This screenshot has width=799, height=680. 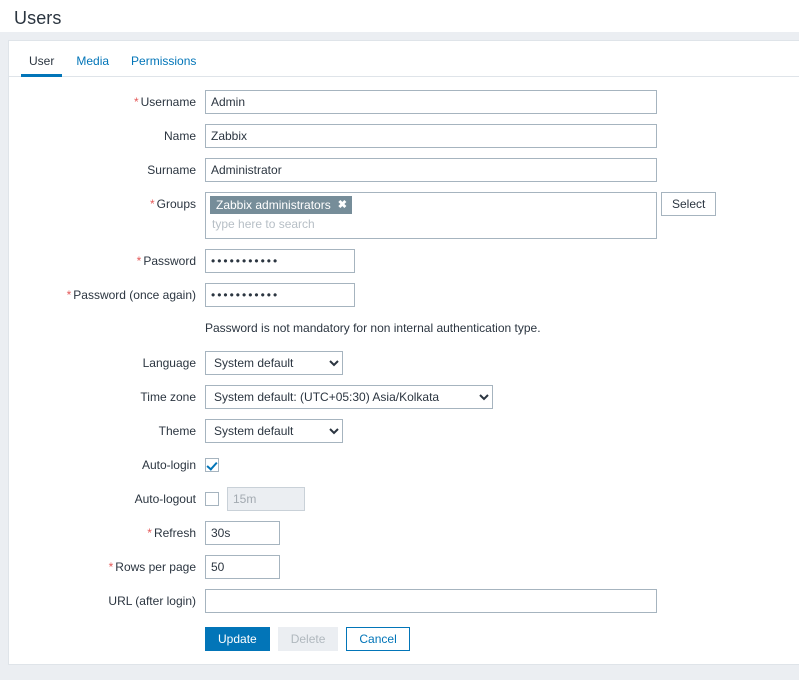 What do you see at coordinates (308, 639) in the screenshot?
I see `delete-button: Delete` at bounding box center [308, 639].